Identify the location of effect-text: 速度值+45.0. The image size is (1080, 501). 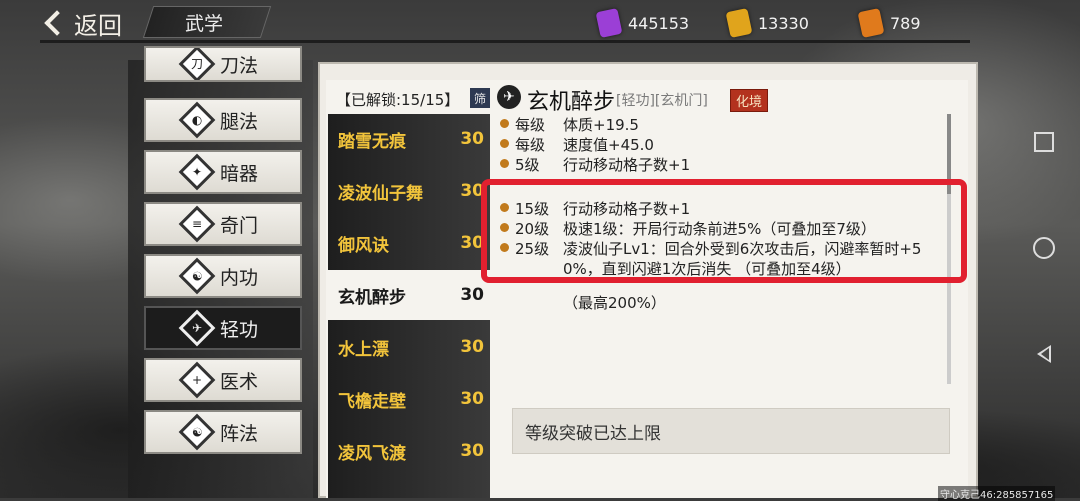
(608, 145).